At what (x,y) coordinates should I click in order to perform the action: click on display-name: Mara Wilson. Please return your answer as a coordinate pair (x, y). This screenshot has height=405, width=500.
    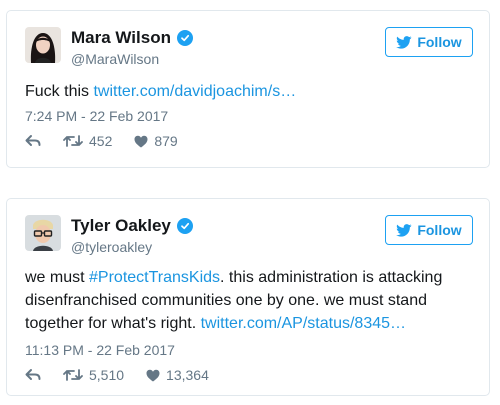
    Looking at the image, I should click on (132, 38).